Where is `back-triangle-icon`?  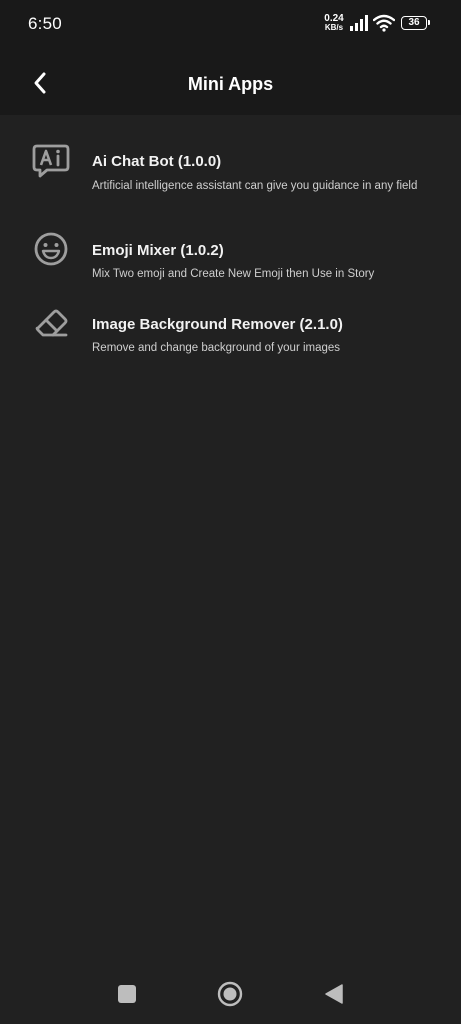 back-triangle-icon is located at coordinates (334, 994).